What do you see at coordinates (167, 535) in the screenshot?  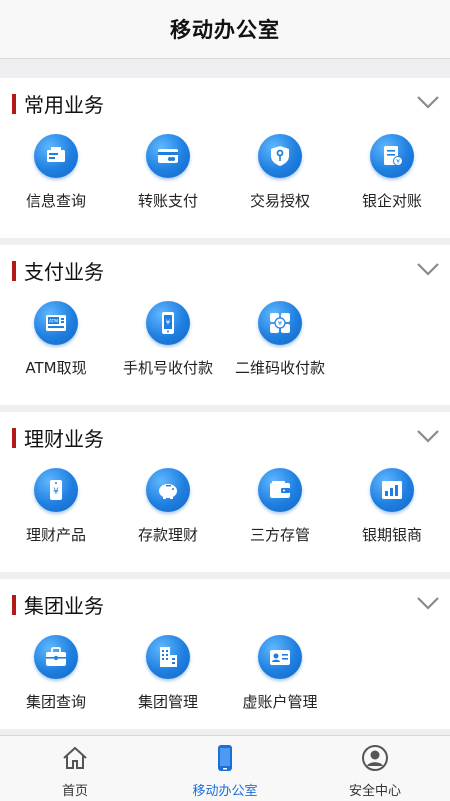 I see `menu-item-label: 存款理财` at bounding box center [167, 535].